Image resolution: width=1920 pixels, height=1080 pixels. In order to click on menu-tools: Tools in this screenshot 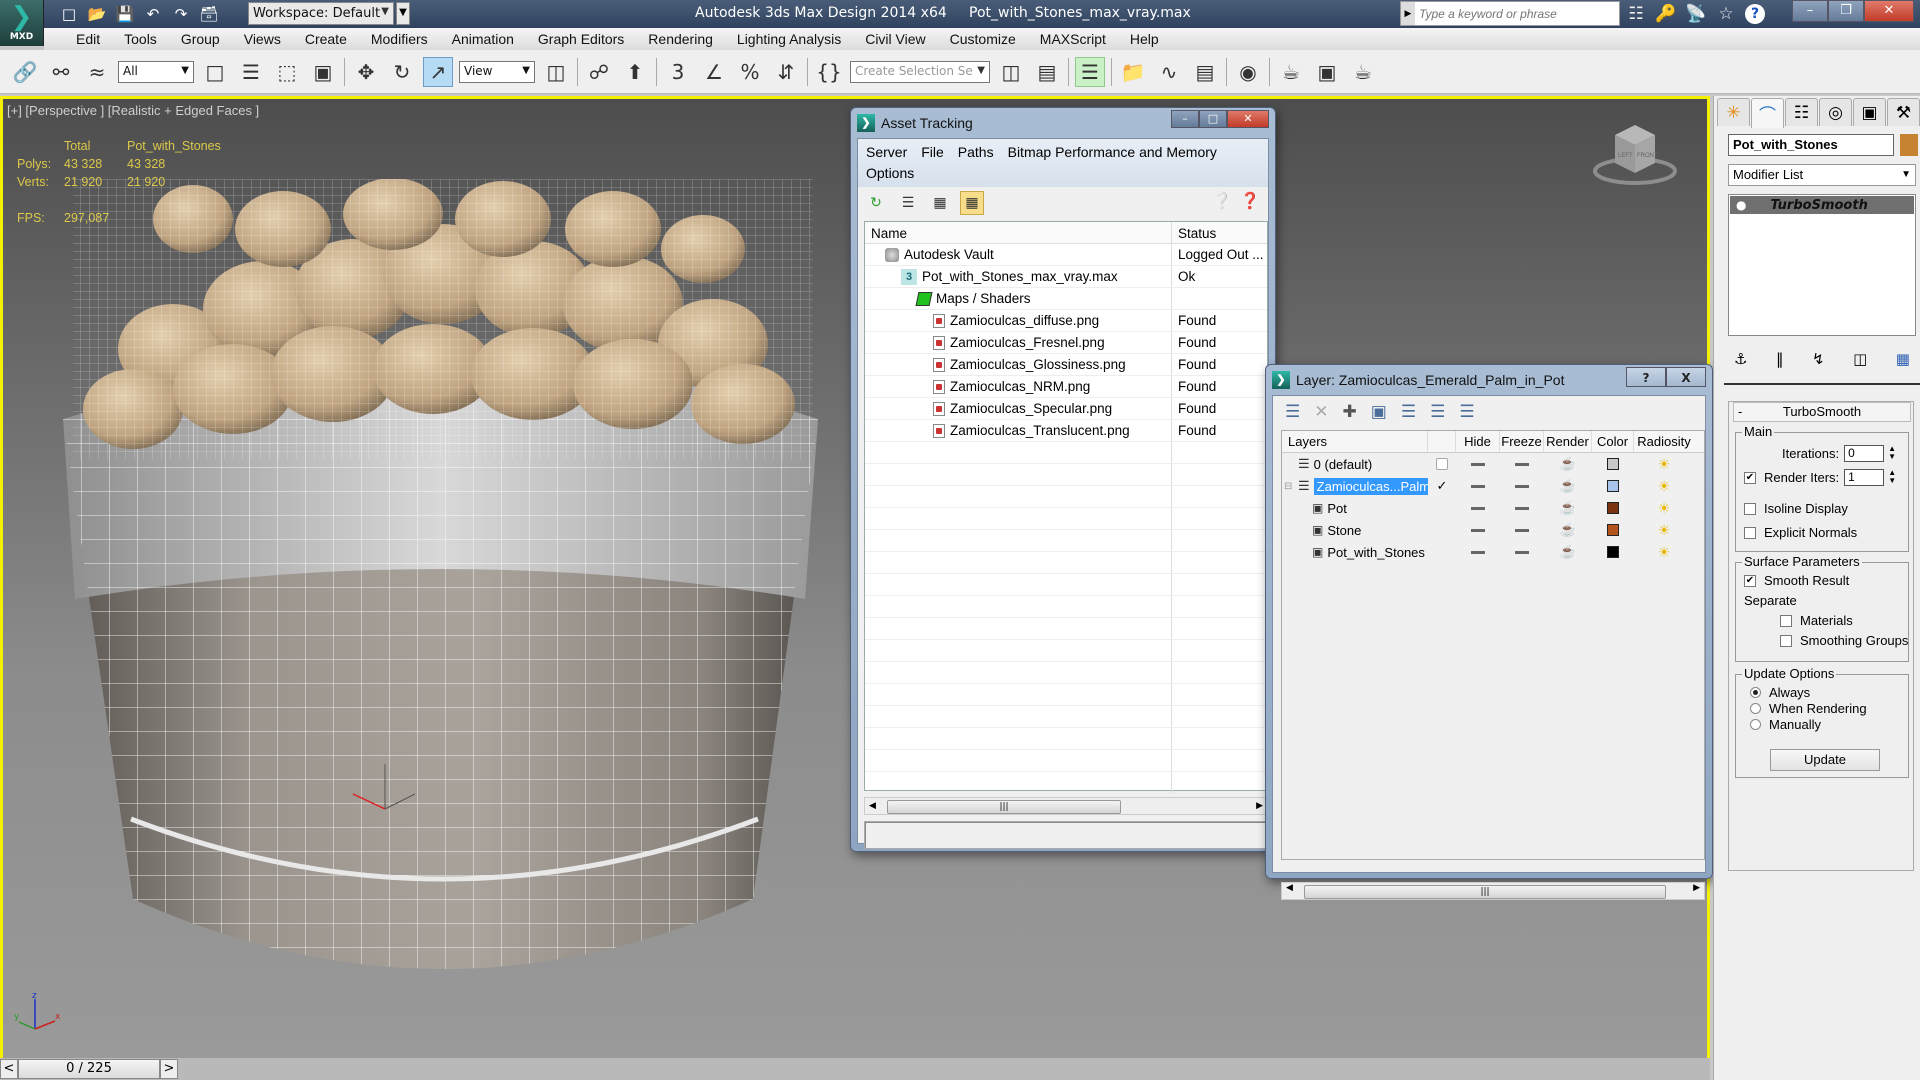, I will do `click(140, 39)`.